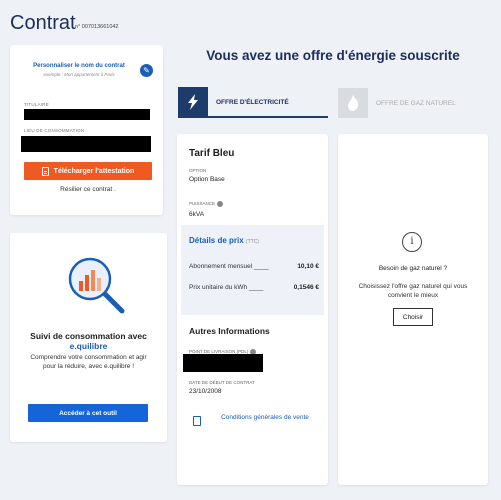  I want to click on edit-contract-name-button: ✎, so click(146, 70).